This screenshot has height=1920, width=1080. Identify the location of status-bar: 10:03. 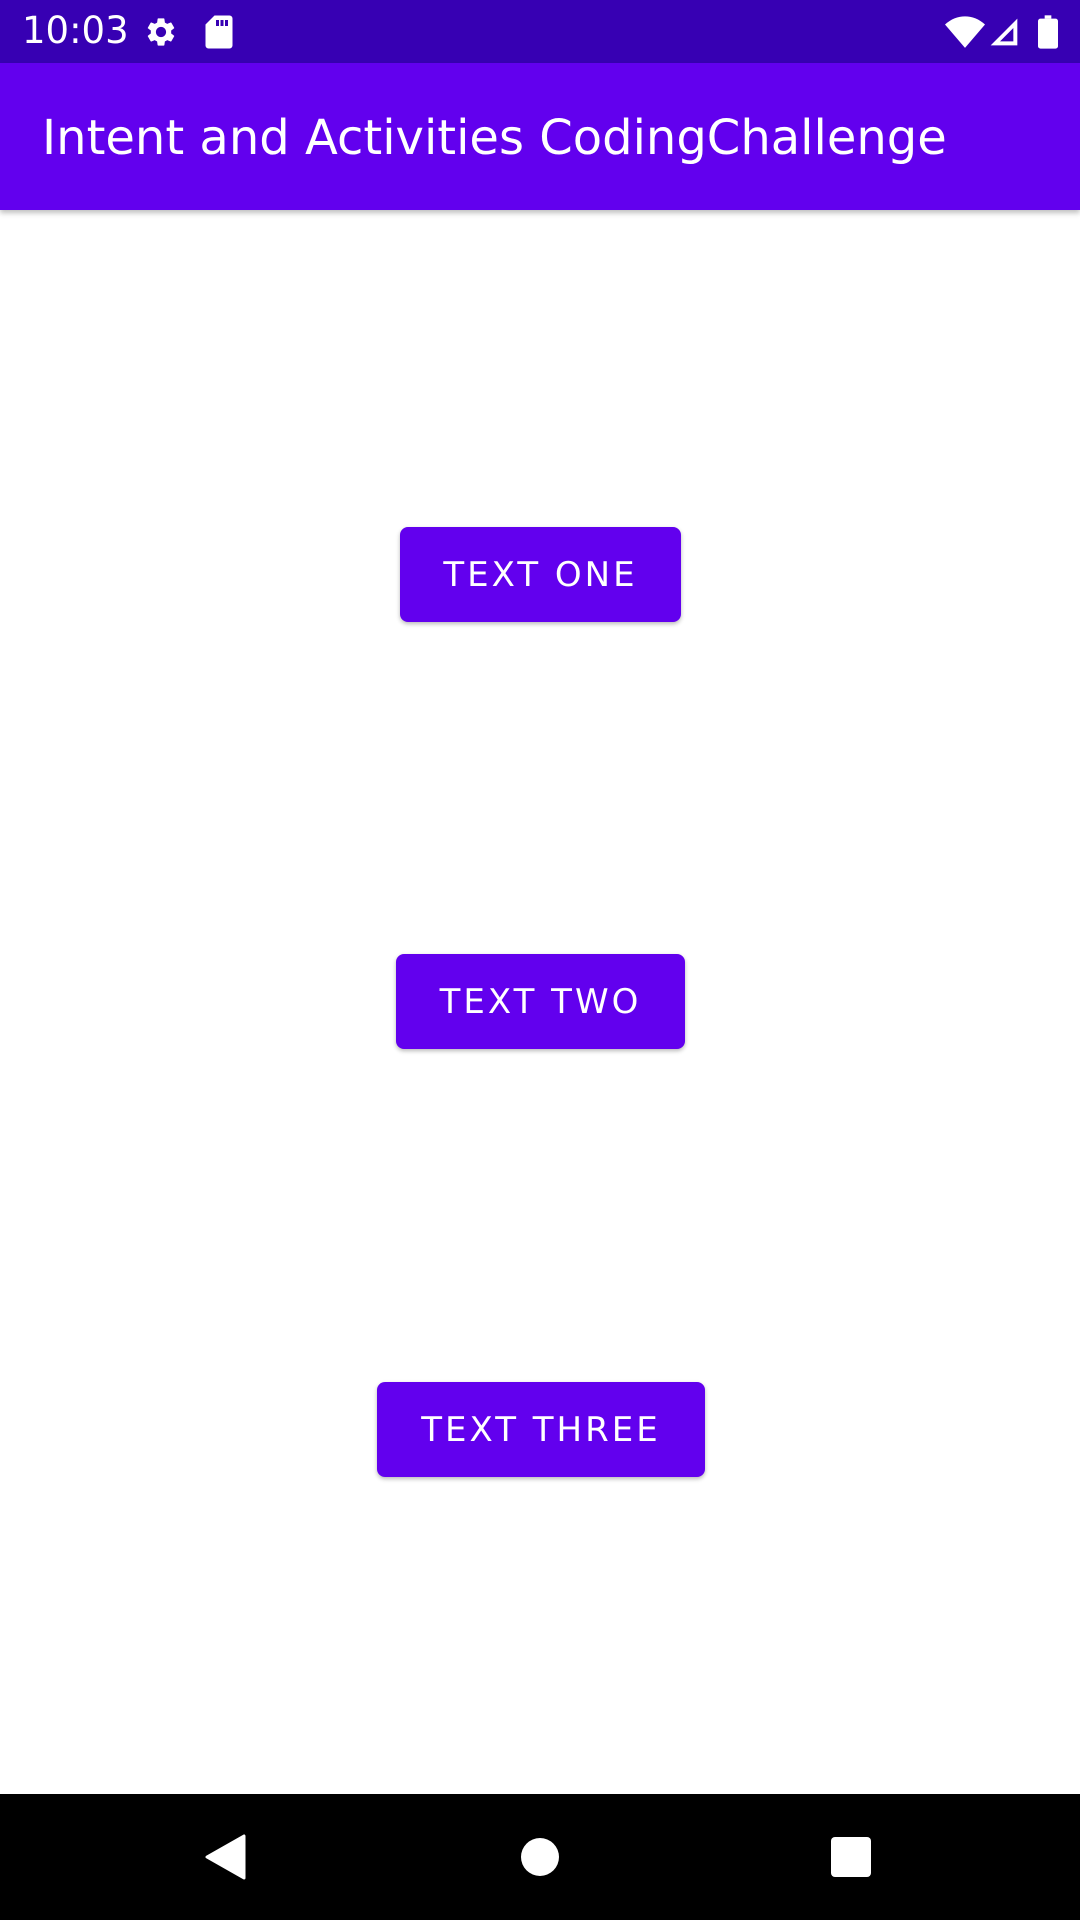
(540, 31).